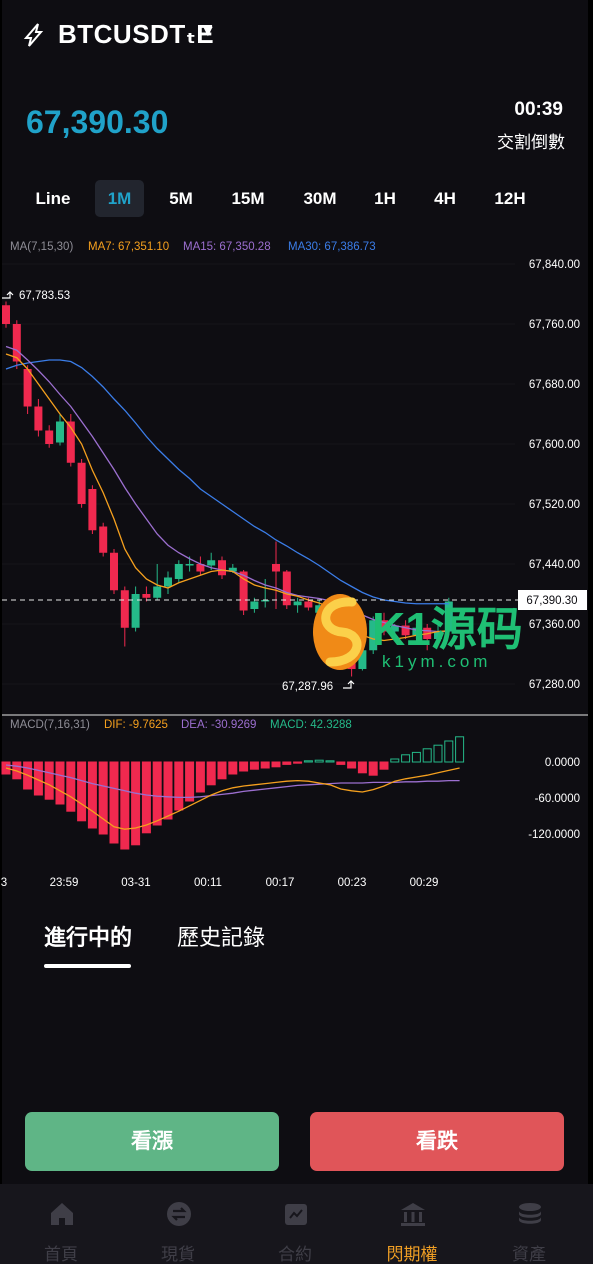 The image size is (593, 1264). I want to click on tab-open-orders: 進行中的, so click(88, 936).